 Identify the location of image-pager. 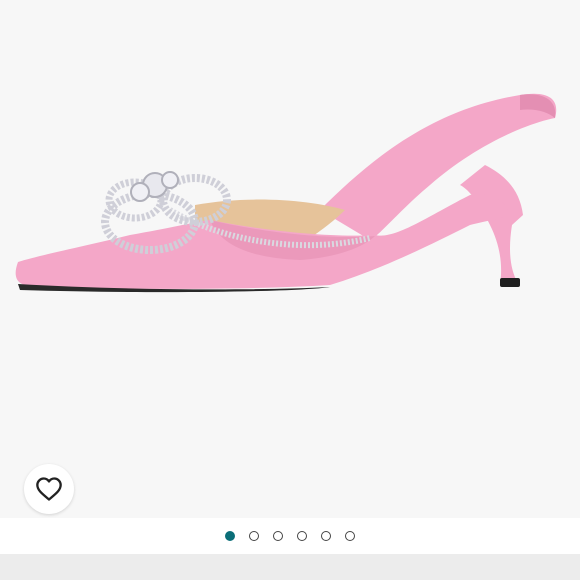
(290, 536).